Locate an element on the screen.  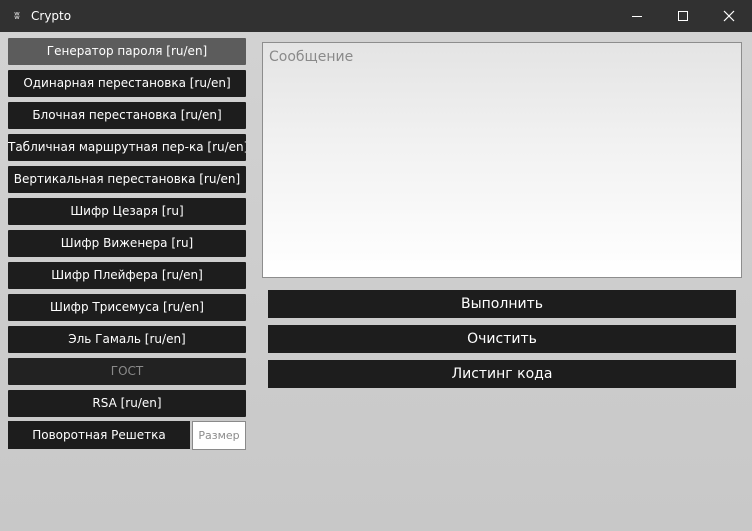
sidebar-item-playfair-cipher: Шифр Плейфера [ru/en] is located at coordinates (127, 275).